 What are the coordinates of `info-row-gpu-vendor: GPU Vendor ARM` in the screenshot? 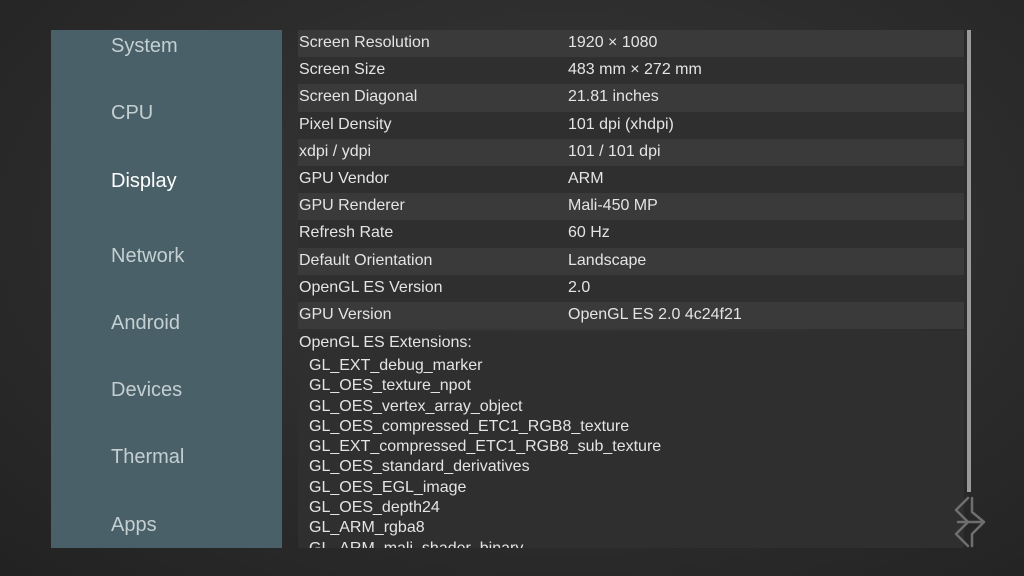 It's located at (631, 179).